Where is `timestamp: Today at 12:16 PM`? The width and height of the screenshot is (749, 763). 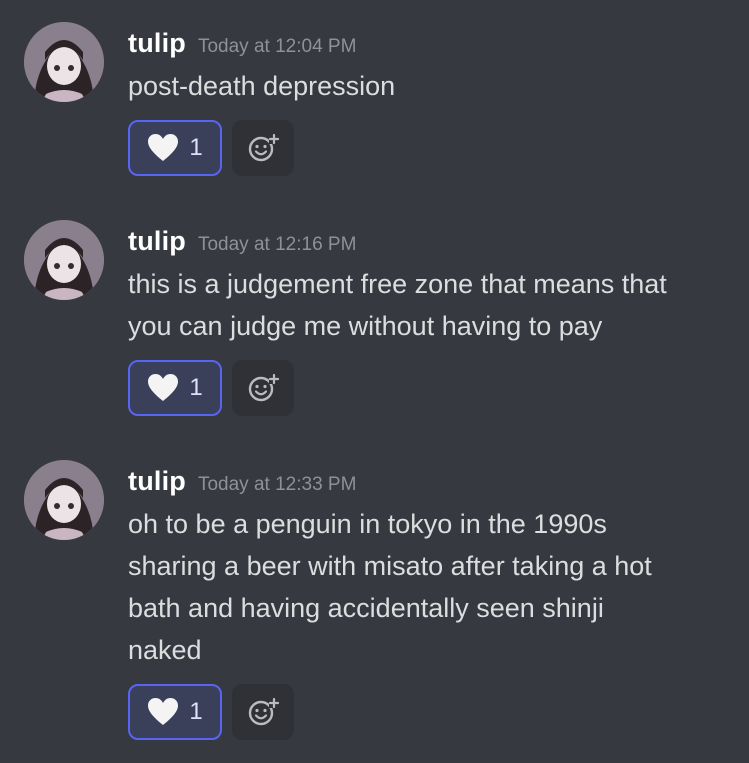 timestamp: Today at 12:16 PM is located at coordinates (277, 244).